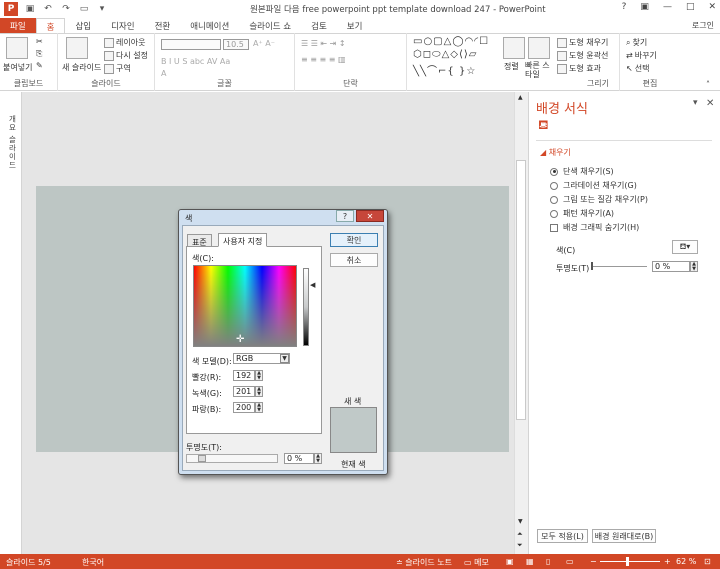  Describe the element at coordinates (259, 391) in the screenshot. I see `green-spinner: ▲ ▼` at that location.